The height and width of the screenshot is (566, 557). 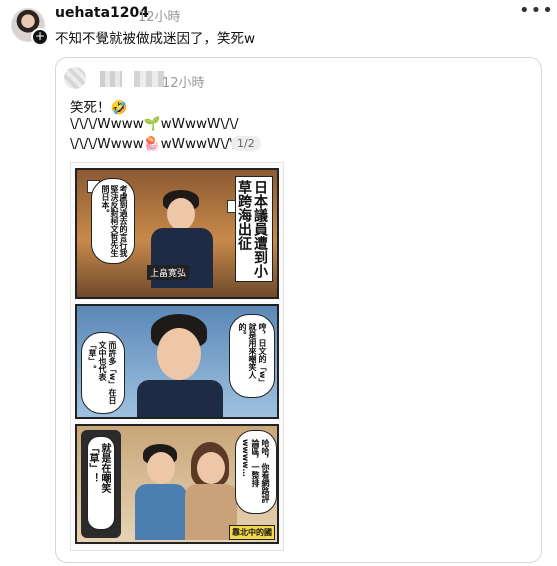 What do you see at coordinates (40, 37) in the screenshot?
I see `follow-plus-icon: +` at bounding box center [40, 37].